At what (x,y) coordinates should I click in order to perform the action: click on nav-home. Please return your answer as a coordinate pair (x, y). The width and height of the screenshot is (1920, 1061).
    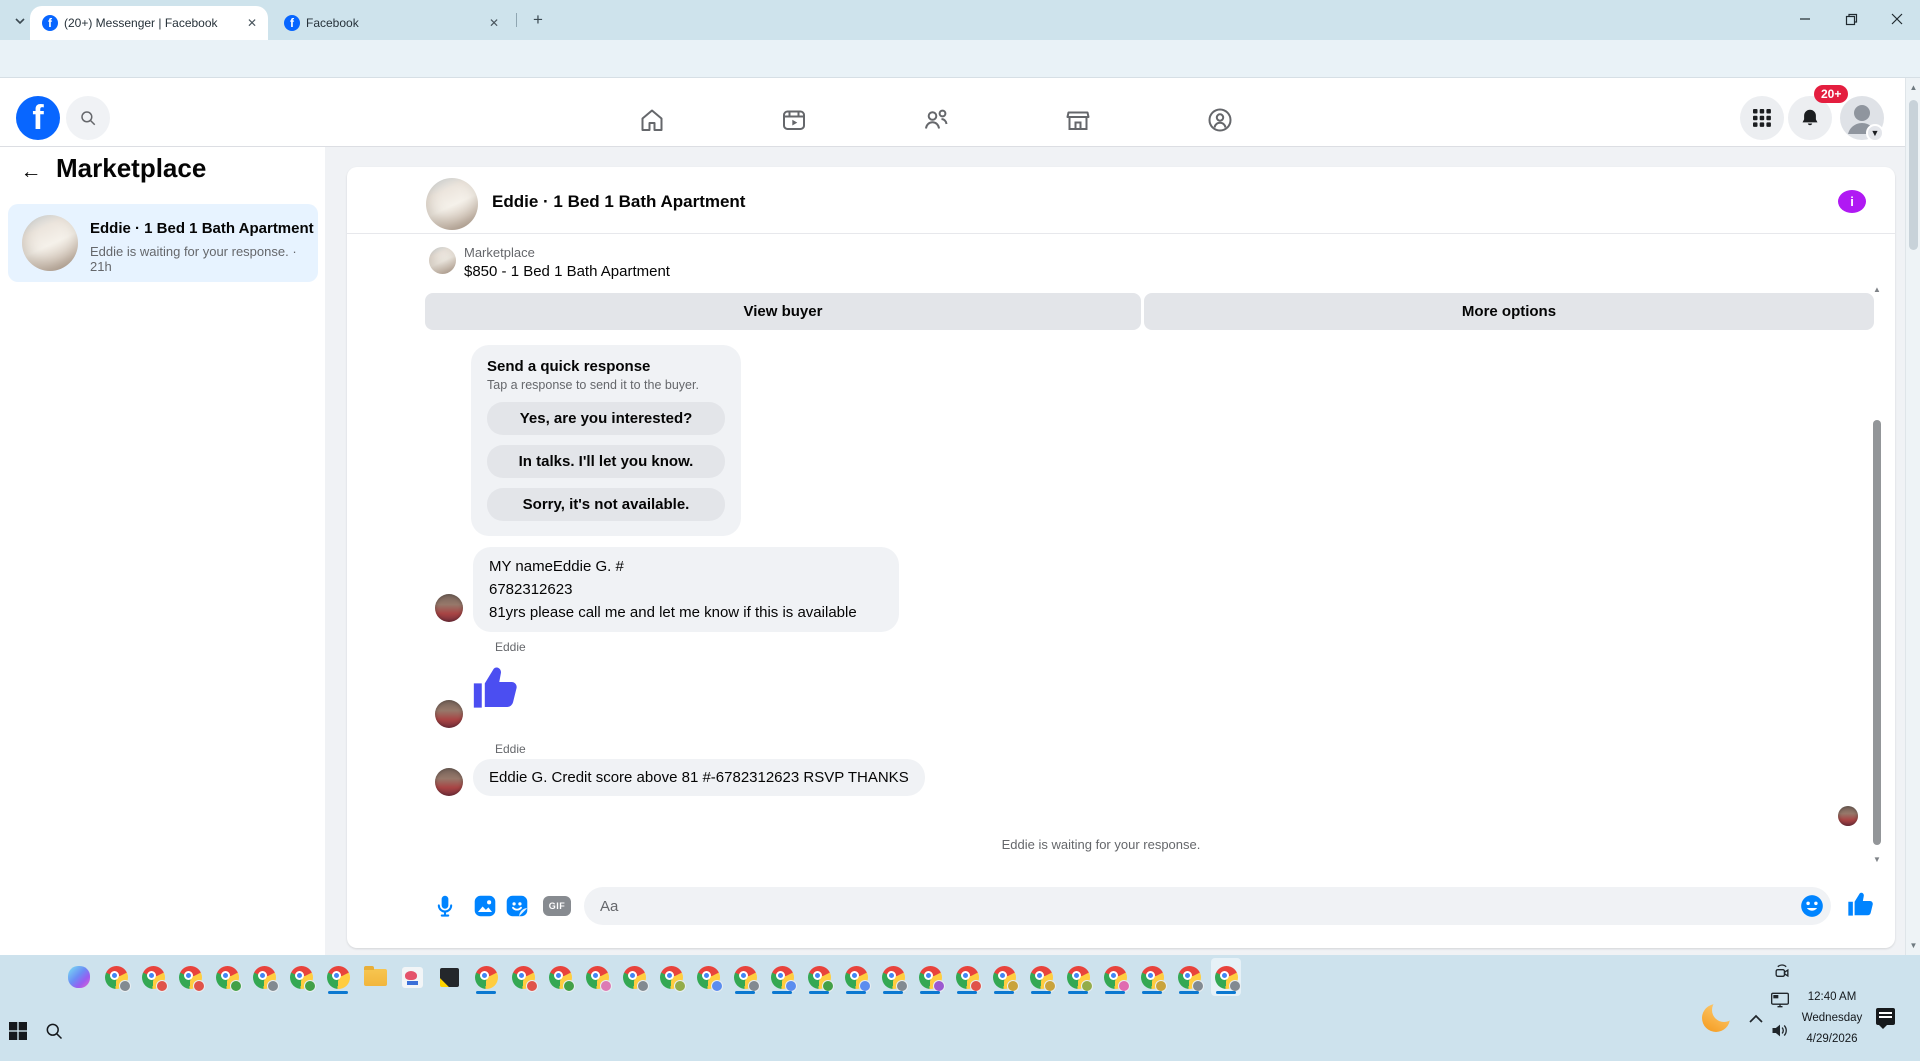
    Looking at the image, I should click on (652, 120).